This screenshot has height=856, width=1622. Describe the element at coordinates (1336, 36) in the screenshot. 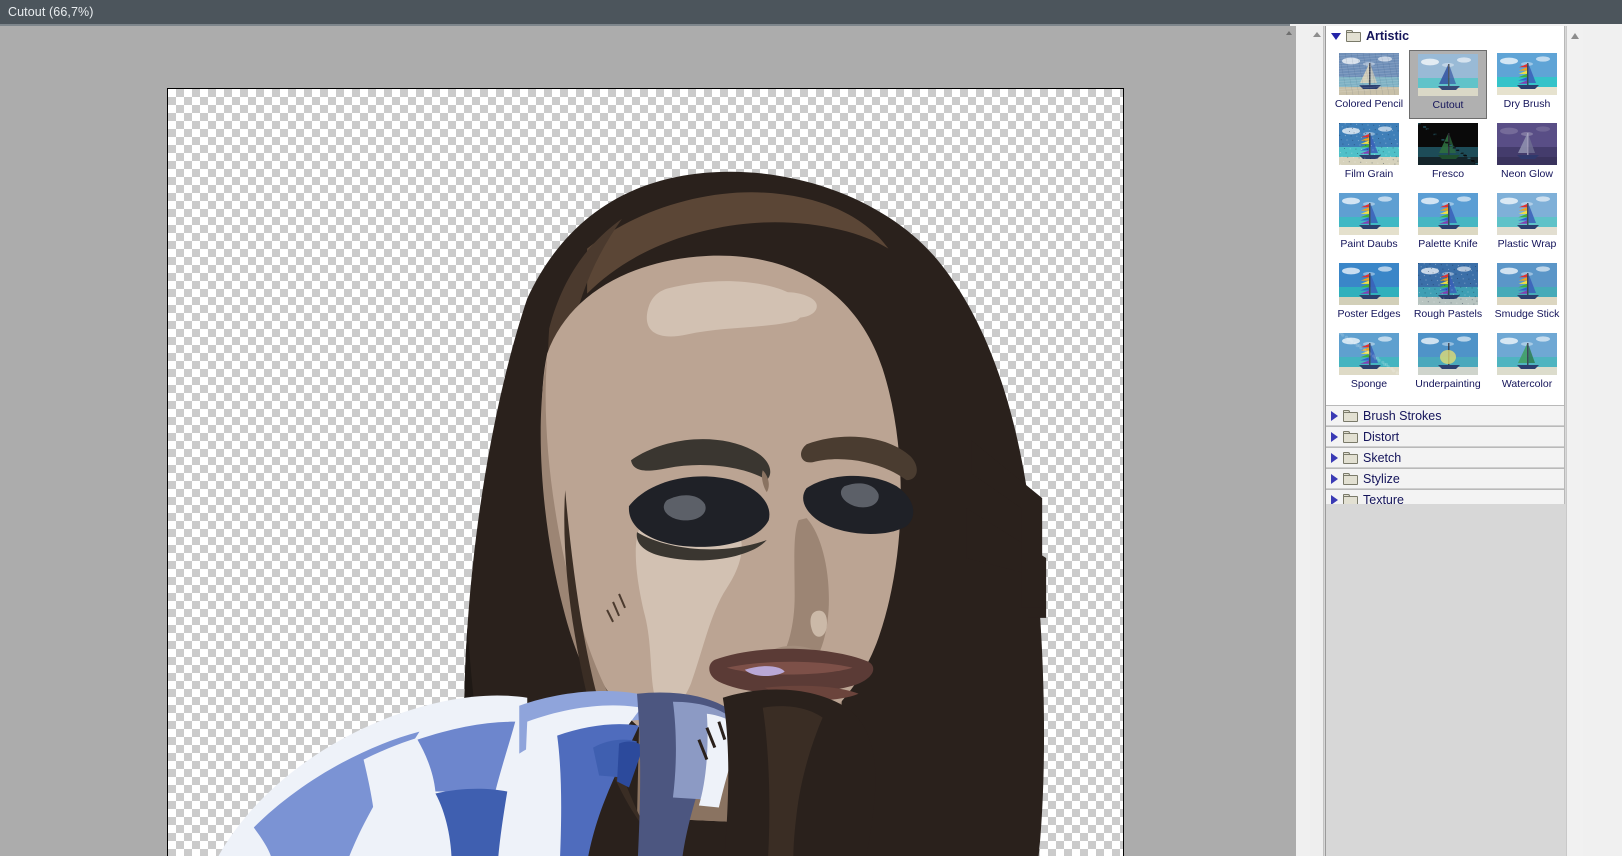

I see `triangle-down-icon` at that location.